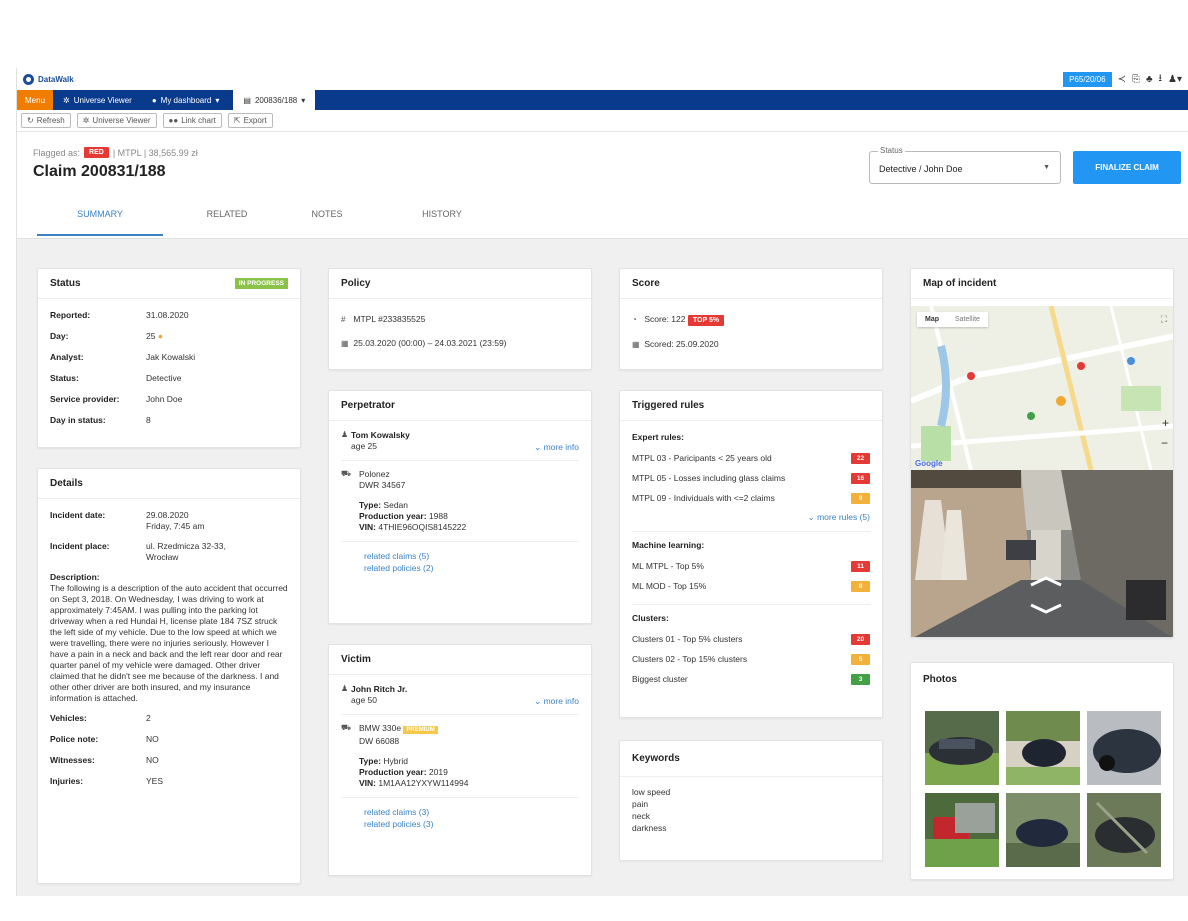 This screenshot has height=921, width=1188. What do you see at coordinates (186, 546) in the screenshot?
I see `incident-place: ul. Rzedmicza 32-33,` at bounding box center [186, 546].